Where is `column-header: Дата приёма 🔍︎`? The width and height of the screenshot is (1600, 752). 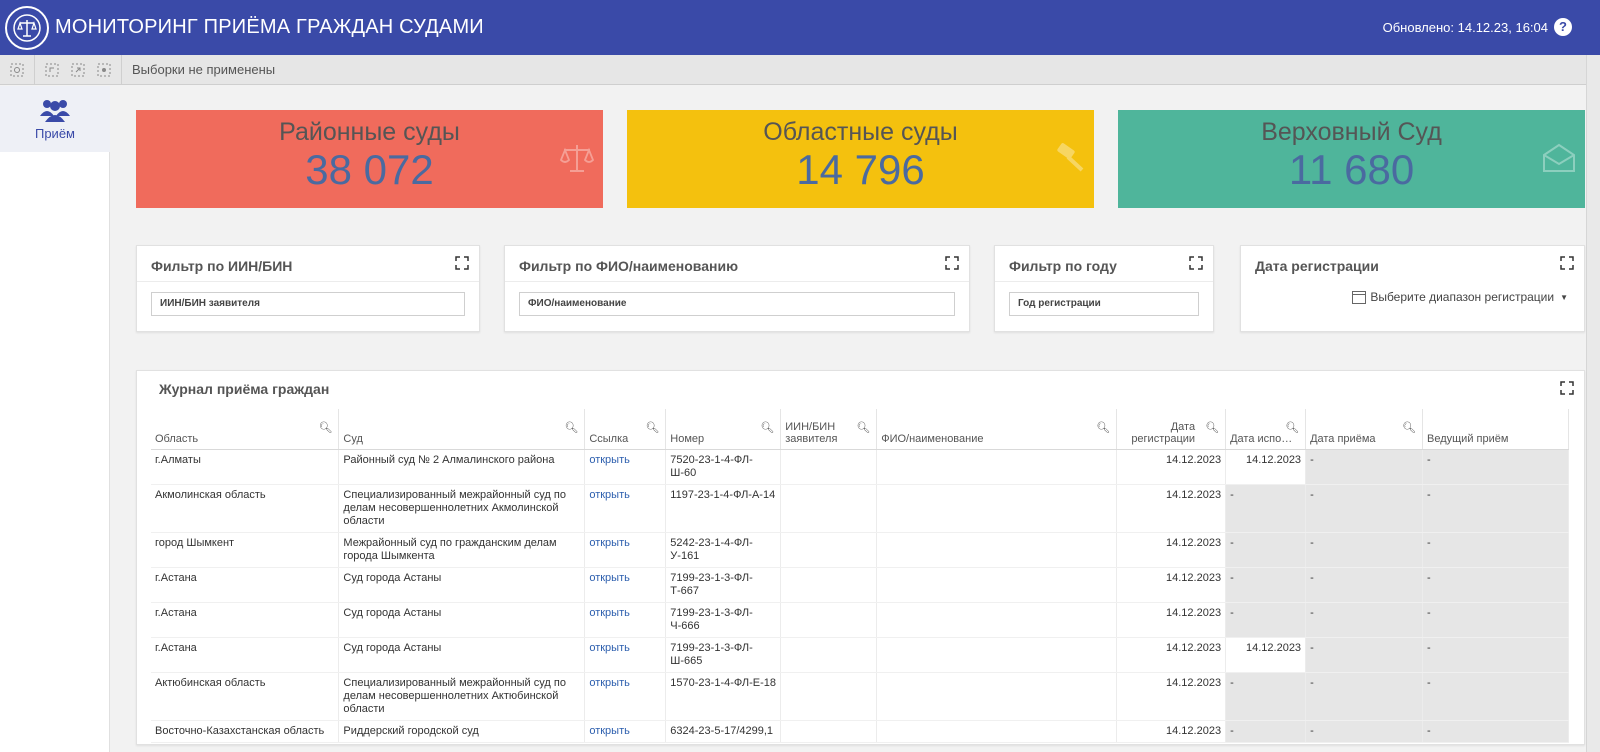
column-header: Дата приёма 🔍︎ is located at coordinates (1364, 429).